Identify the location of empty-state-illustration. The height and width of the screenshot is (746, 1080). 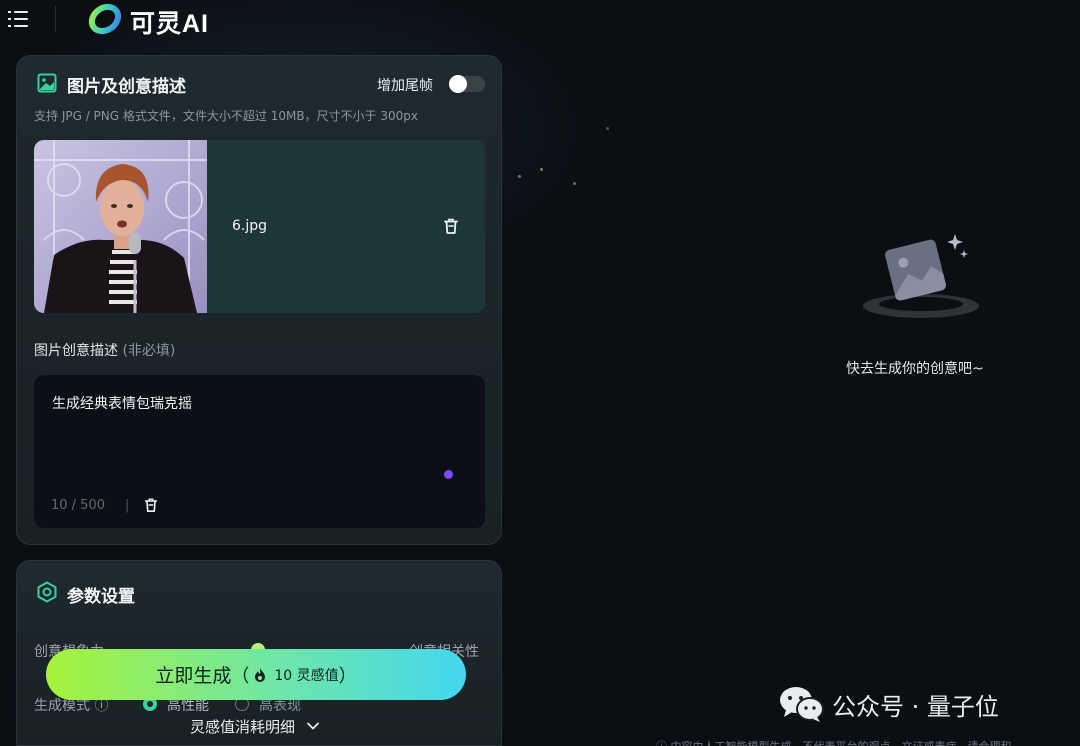
(921, 276).